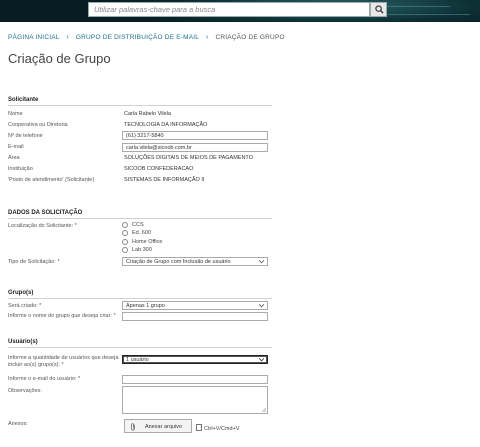 This screenshot has height=447, width=480. Describe the element at coordinates (195, 135) in the screenshot. I see `telefone-field: (61) 3217-5840` at that location.